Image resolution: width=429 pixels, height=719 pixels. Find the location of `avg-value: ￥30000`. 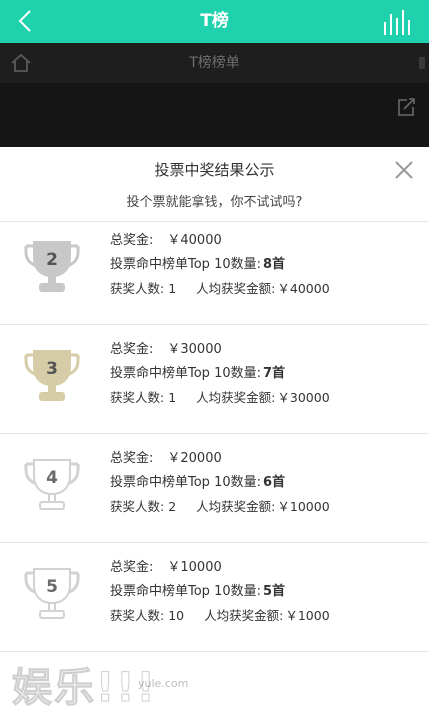

avg-value: ￥30000 is located at coordinates (303, 397).